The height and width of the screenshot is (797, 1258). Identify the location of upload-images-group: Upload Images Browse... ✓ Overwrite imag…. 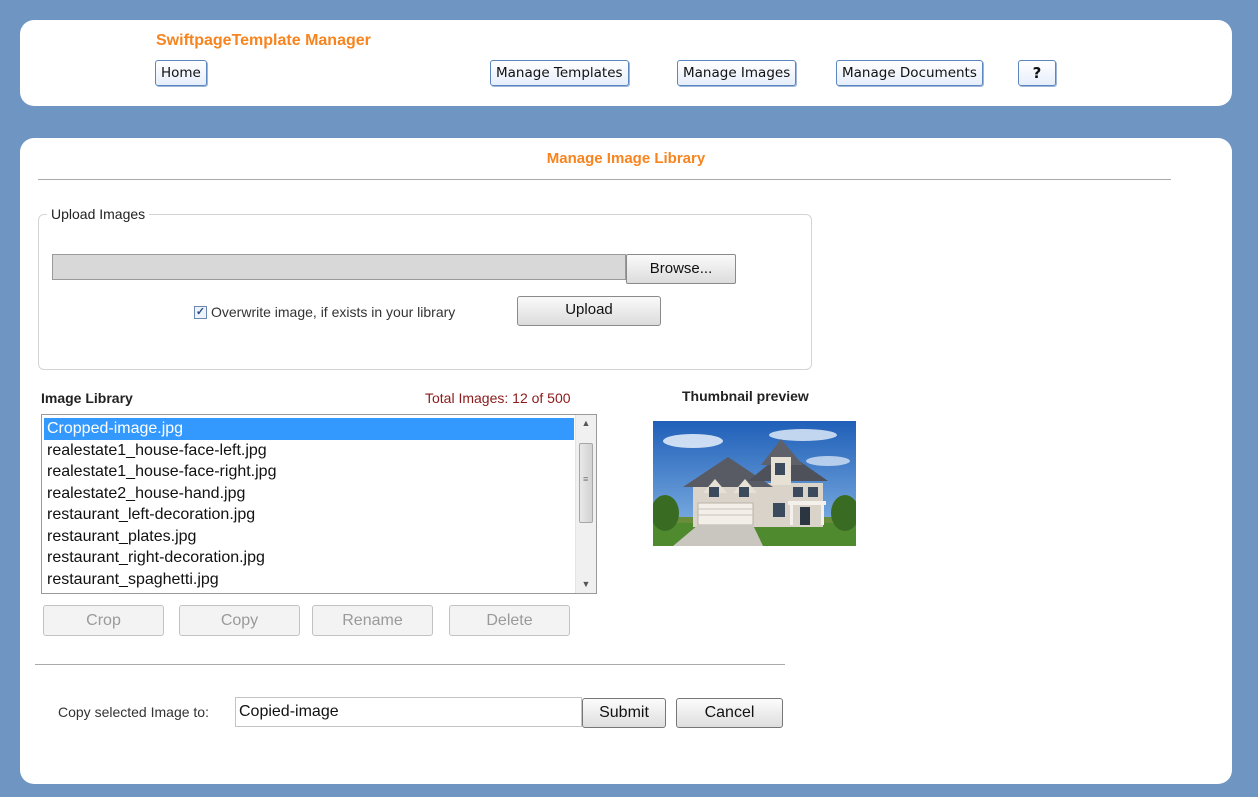
(425, 288).